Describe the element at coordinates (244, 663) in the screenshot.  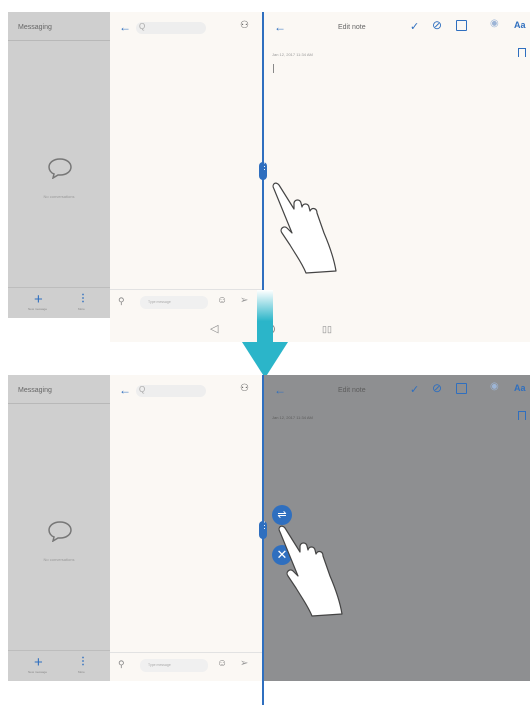
I see `send-icon: ➢` at that location.